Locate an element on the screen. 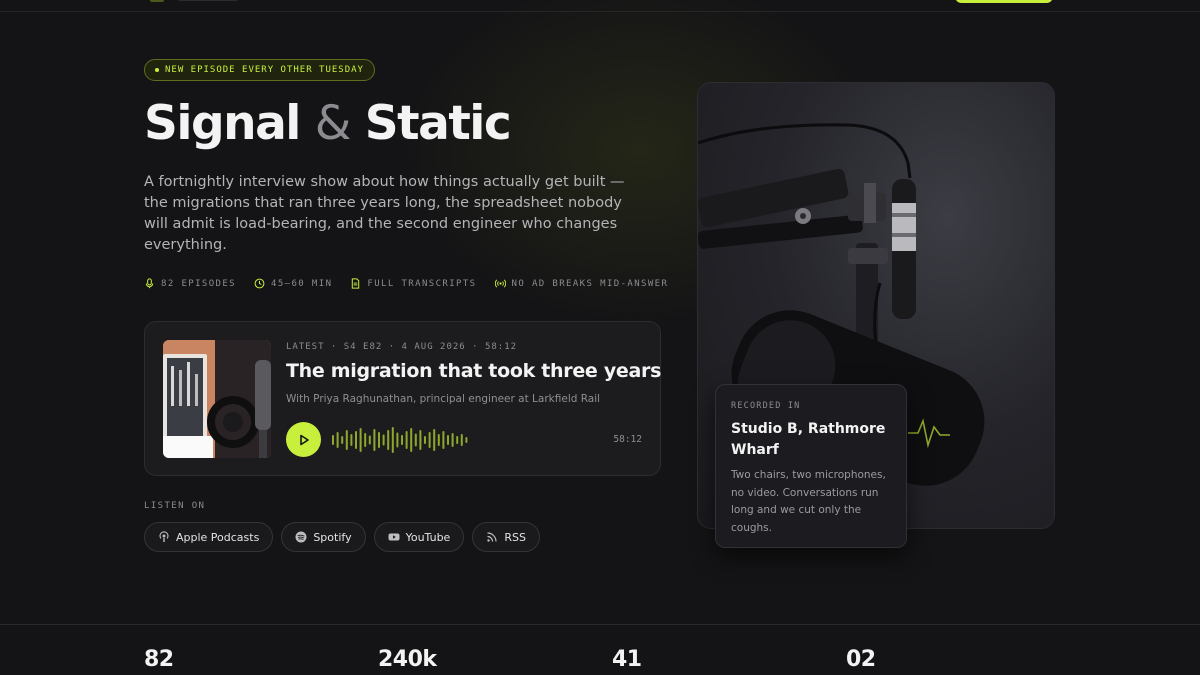 This screenshot has height=675, width=1200. stat-countries: 41 is located at coordinates (627, 659).